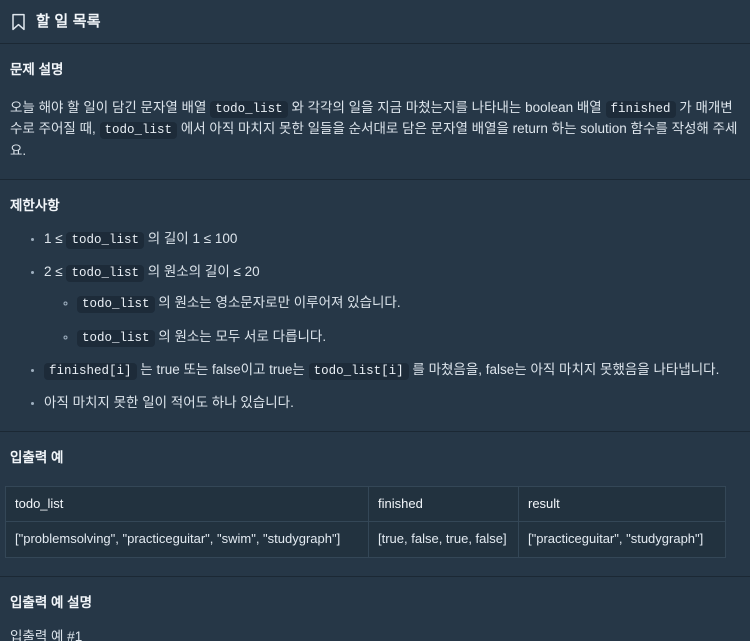 Image resolution: width=750 pixels, height=641 pixels. What do you see at coordinates (138, 131) in the screenshot?
I see `code-todo-list-2: todo_list` at bounding box center [138, 131].